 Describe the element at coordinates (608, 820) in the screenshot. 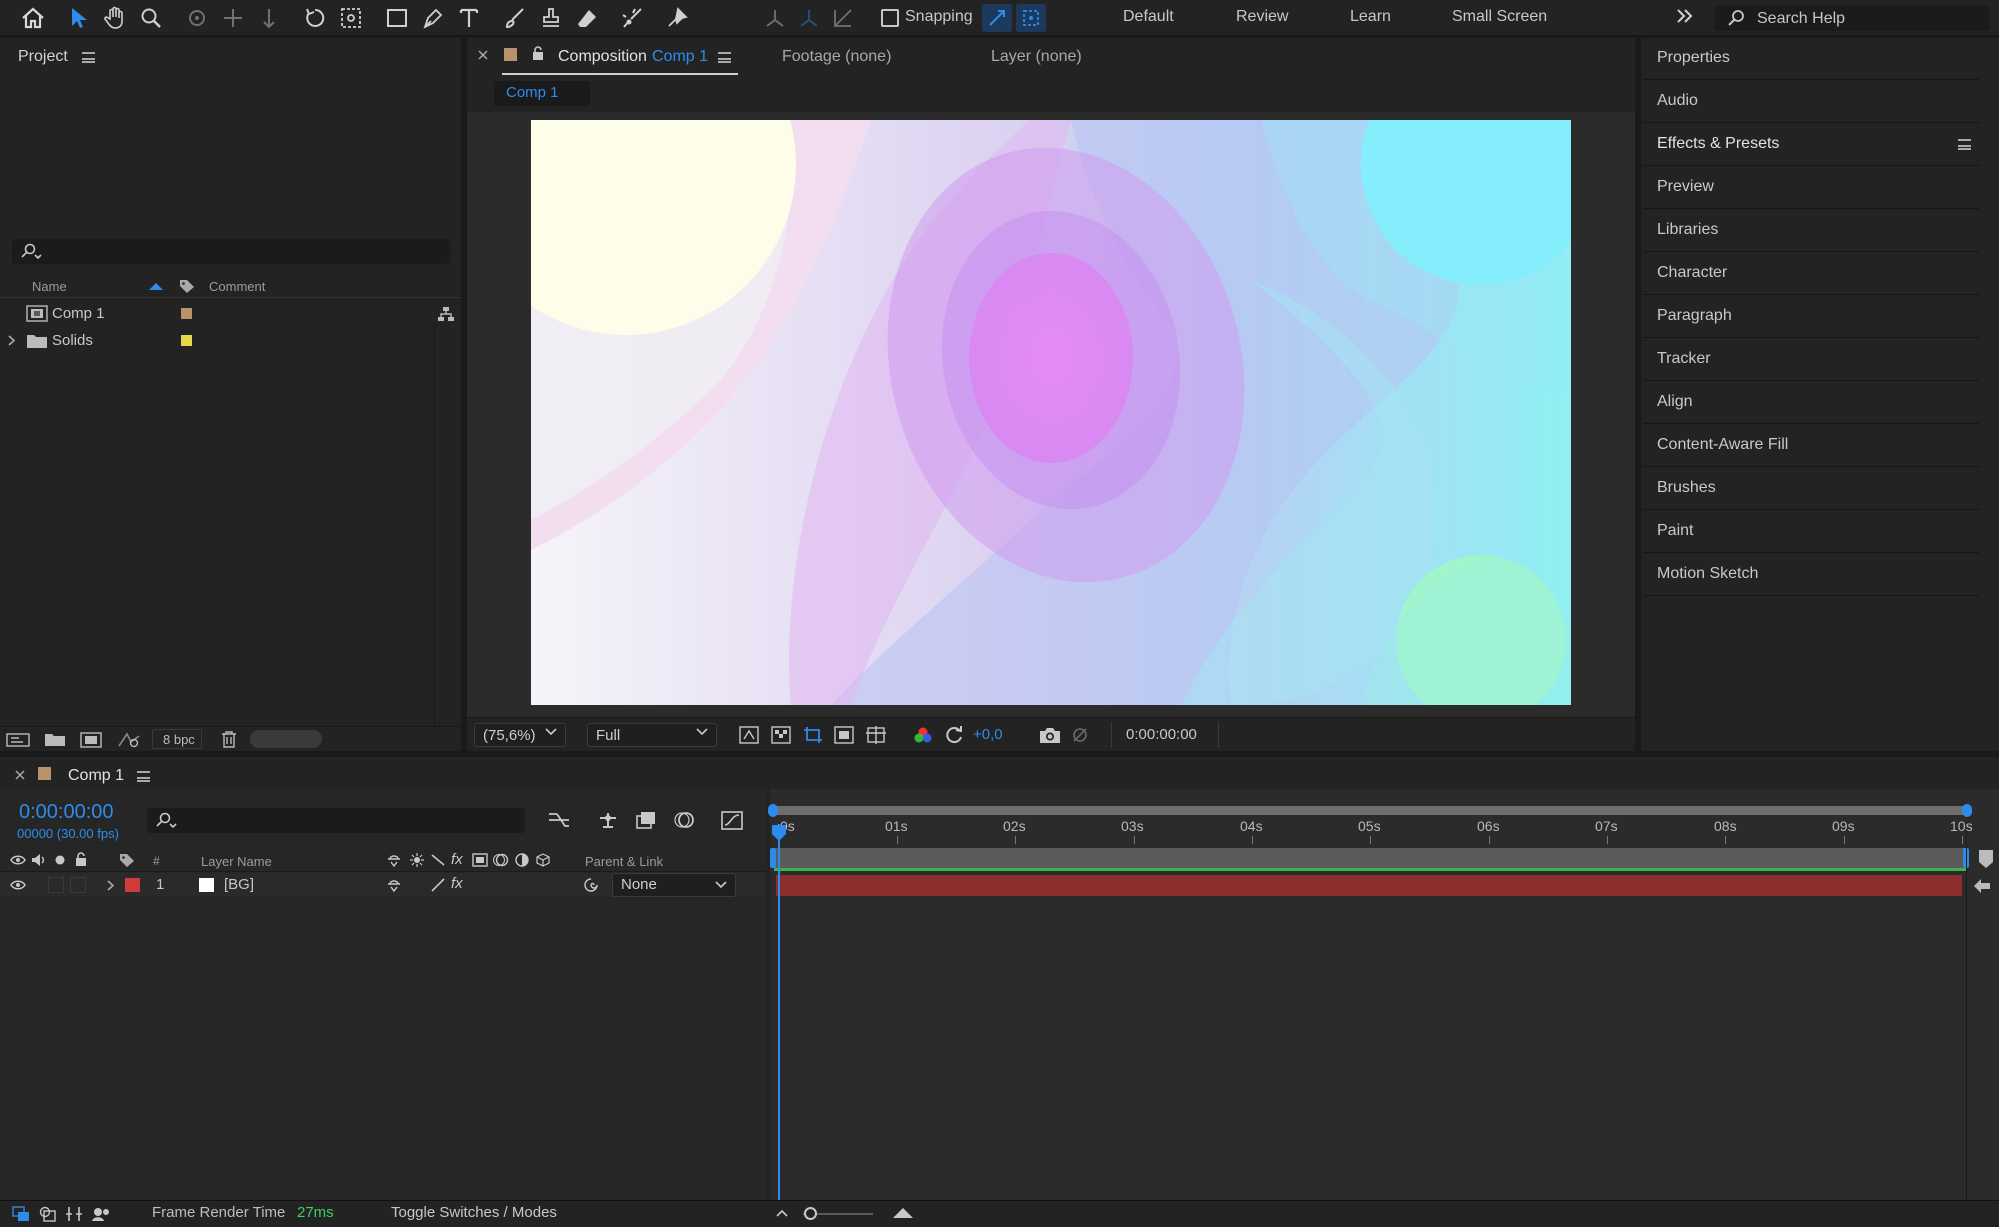

I see `draft-3d-icon` at that location.